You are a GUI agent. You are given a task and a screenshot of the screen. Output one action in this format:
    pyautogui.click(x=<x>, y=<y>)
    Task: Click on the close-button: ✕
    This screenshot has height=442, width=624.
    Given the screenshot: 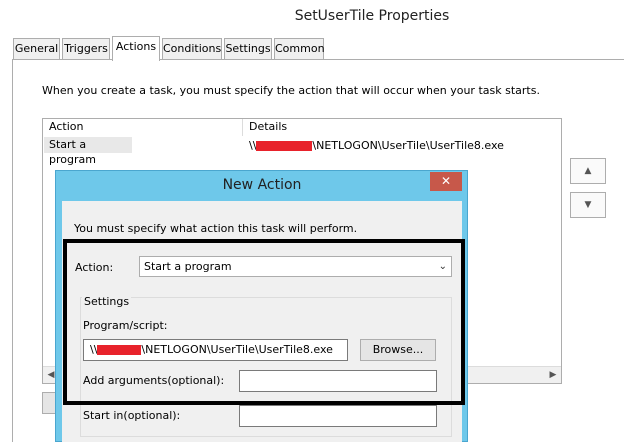 What is the action you would take?
    pyautogui.click(x=446, y=181)
    